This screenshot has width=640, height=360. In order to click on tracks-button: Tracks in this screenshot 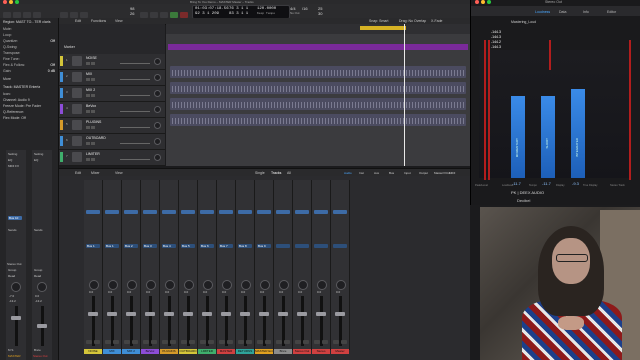, I will do `click(276, 173)`.